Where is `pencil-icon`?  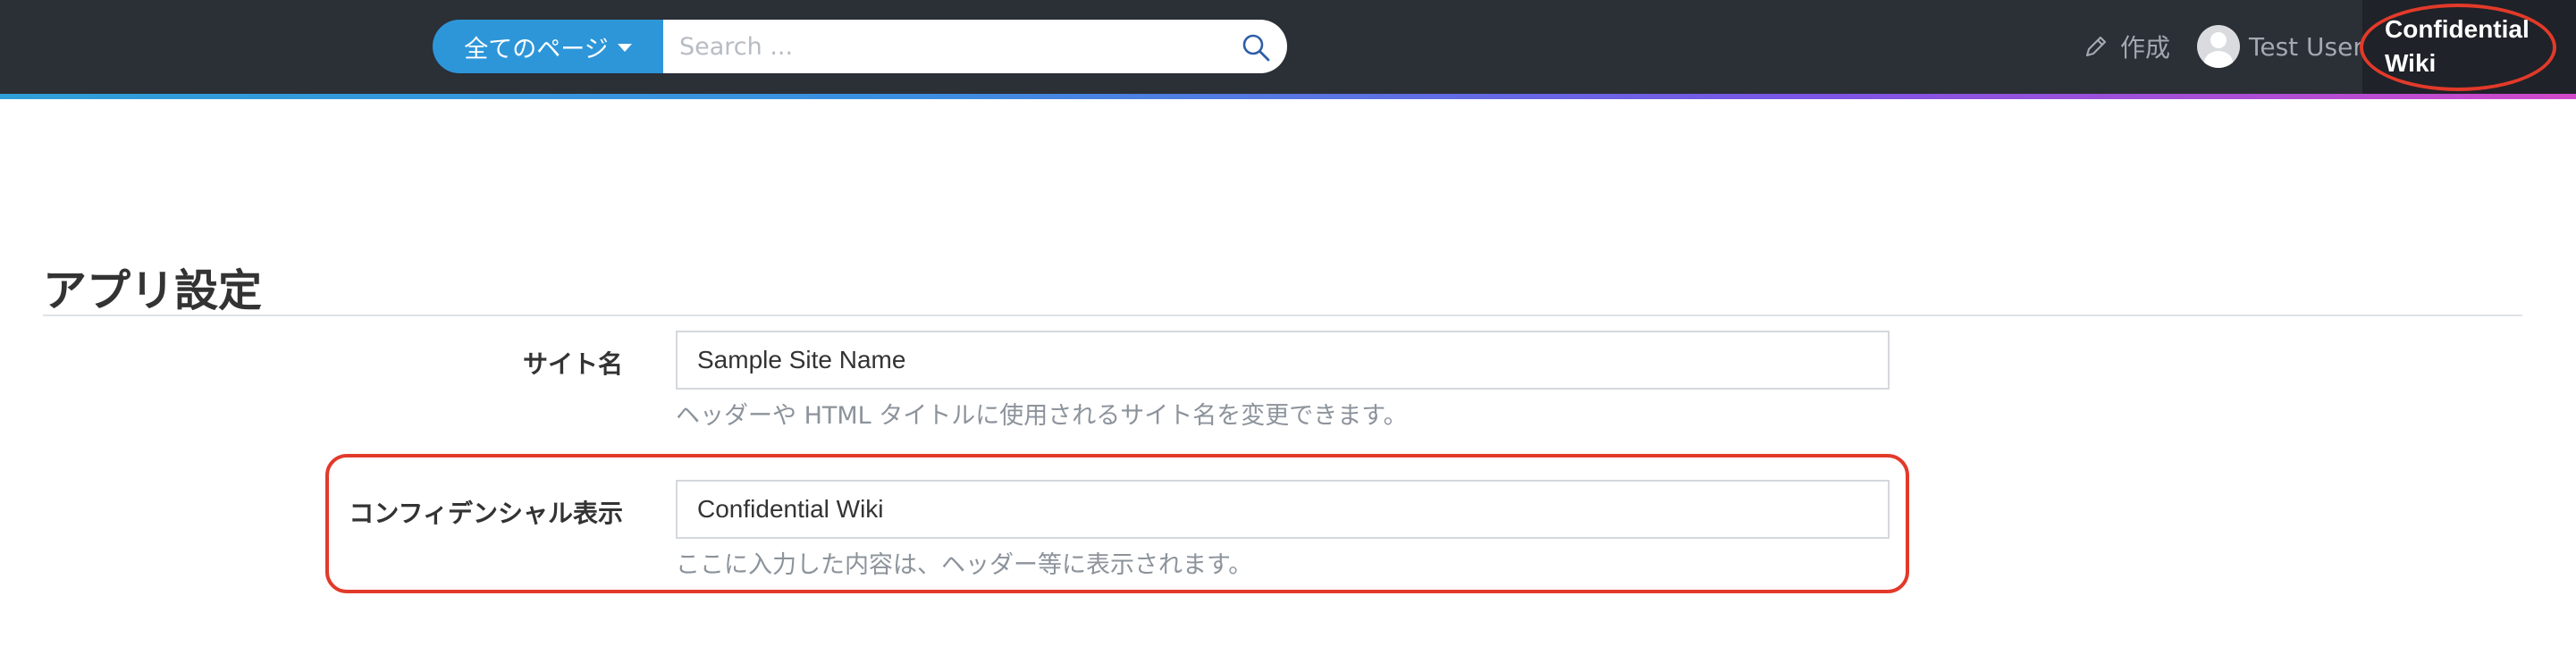
pencil-icon is located at coordinates (2096, 46).